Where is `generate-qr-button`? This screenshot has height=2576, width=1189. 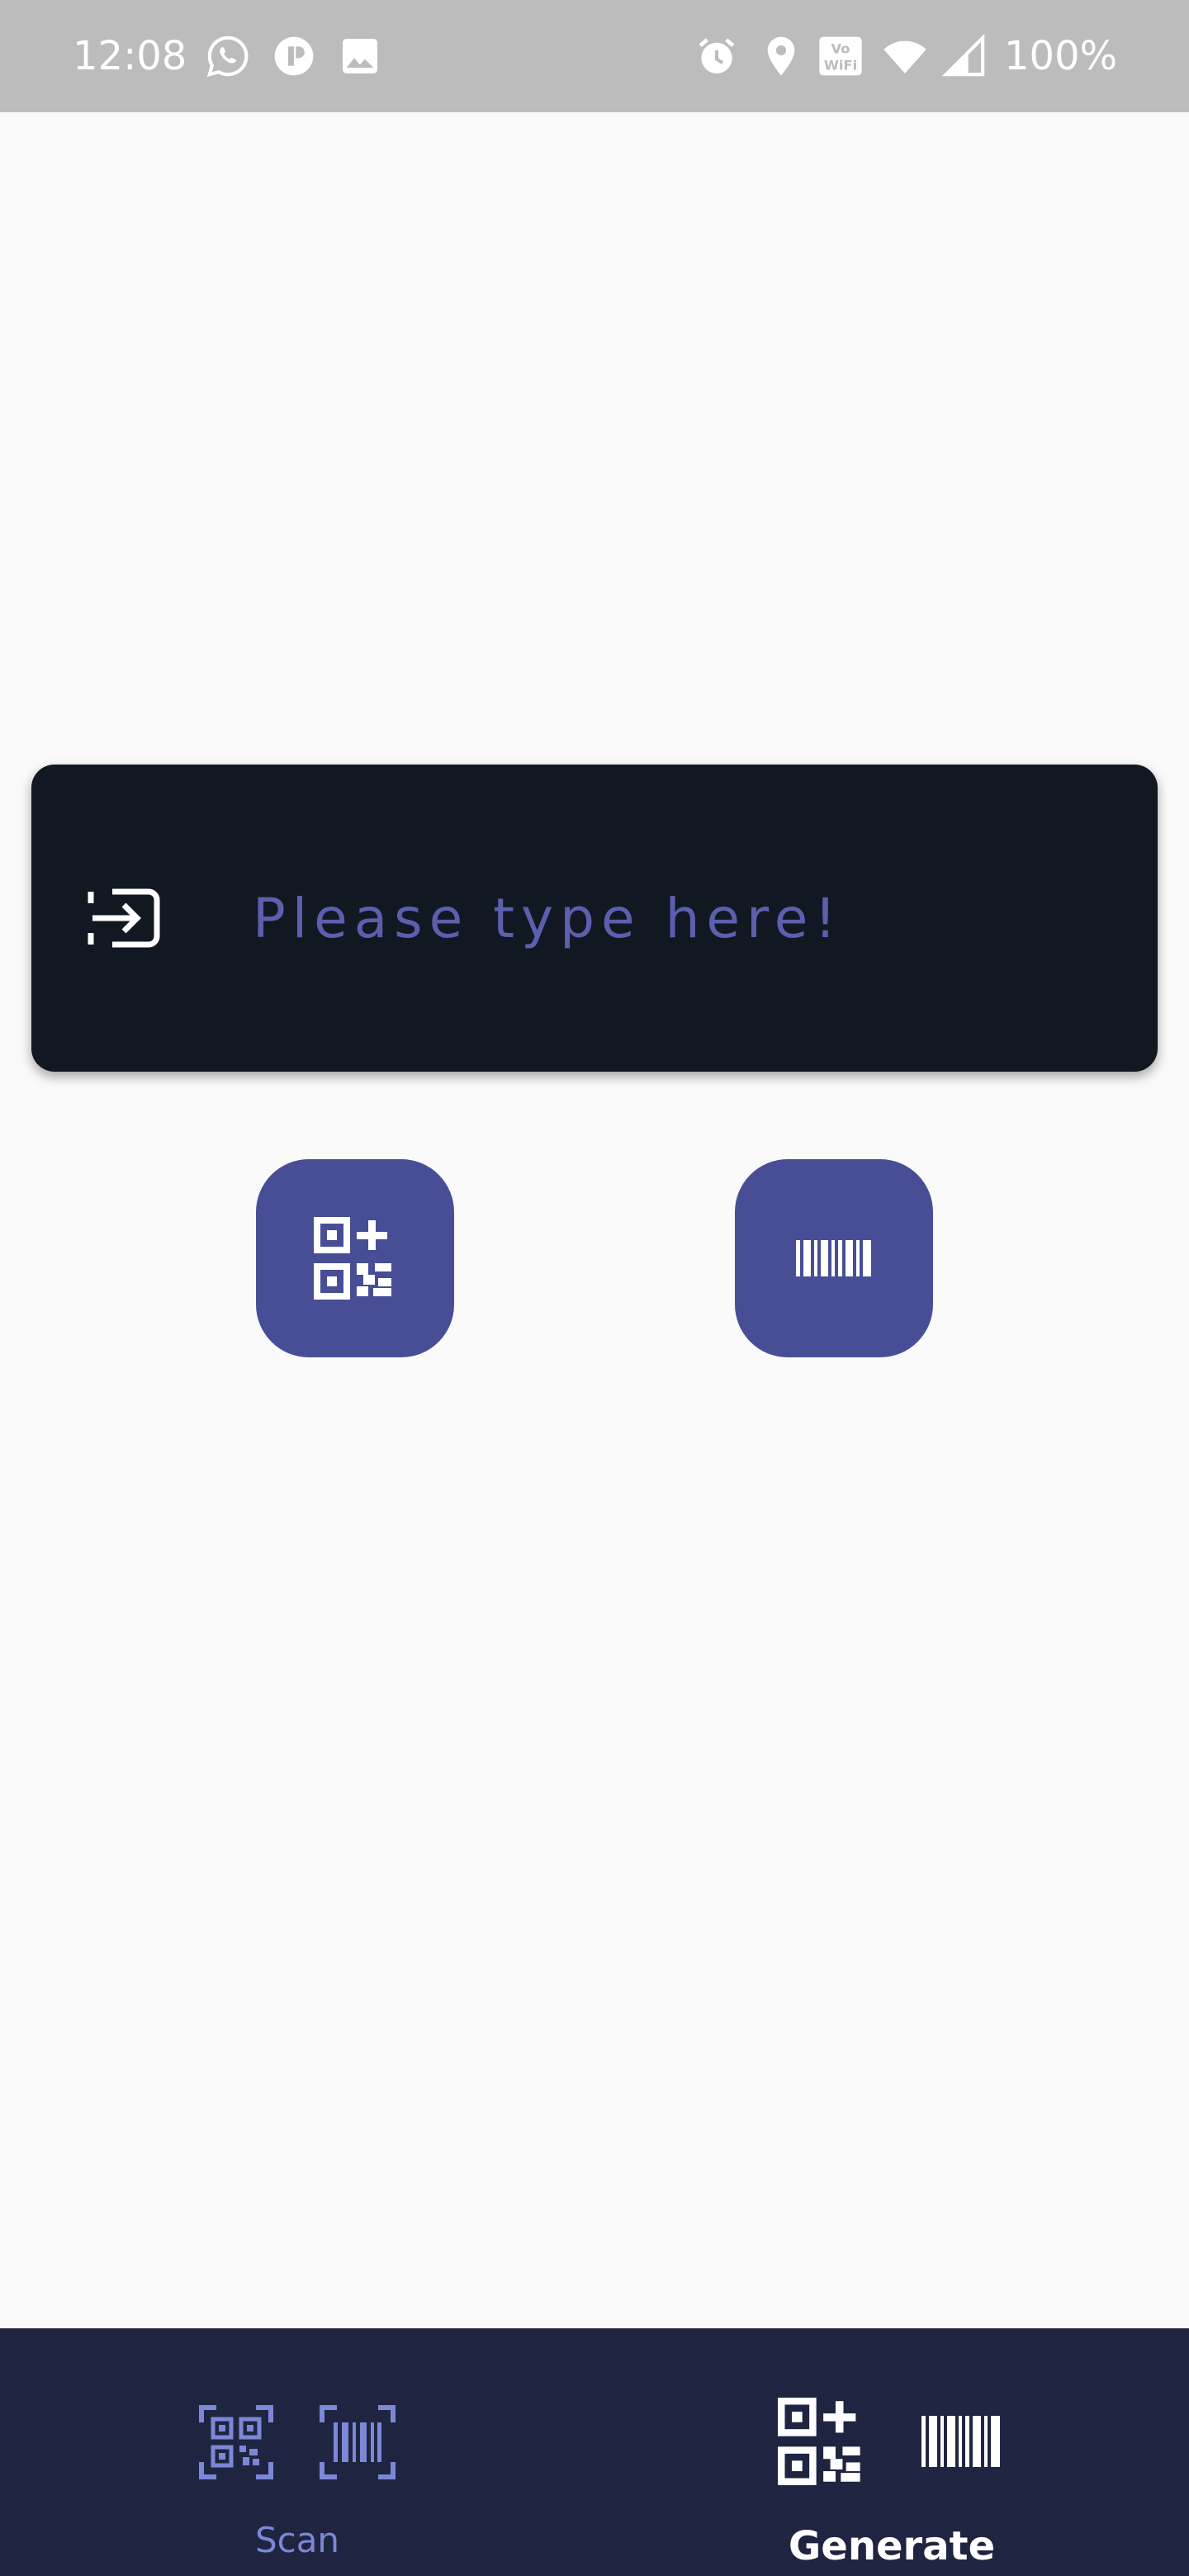
generate-qr-button is located at coordinates (355, 1258).